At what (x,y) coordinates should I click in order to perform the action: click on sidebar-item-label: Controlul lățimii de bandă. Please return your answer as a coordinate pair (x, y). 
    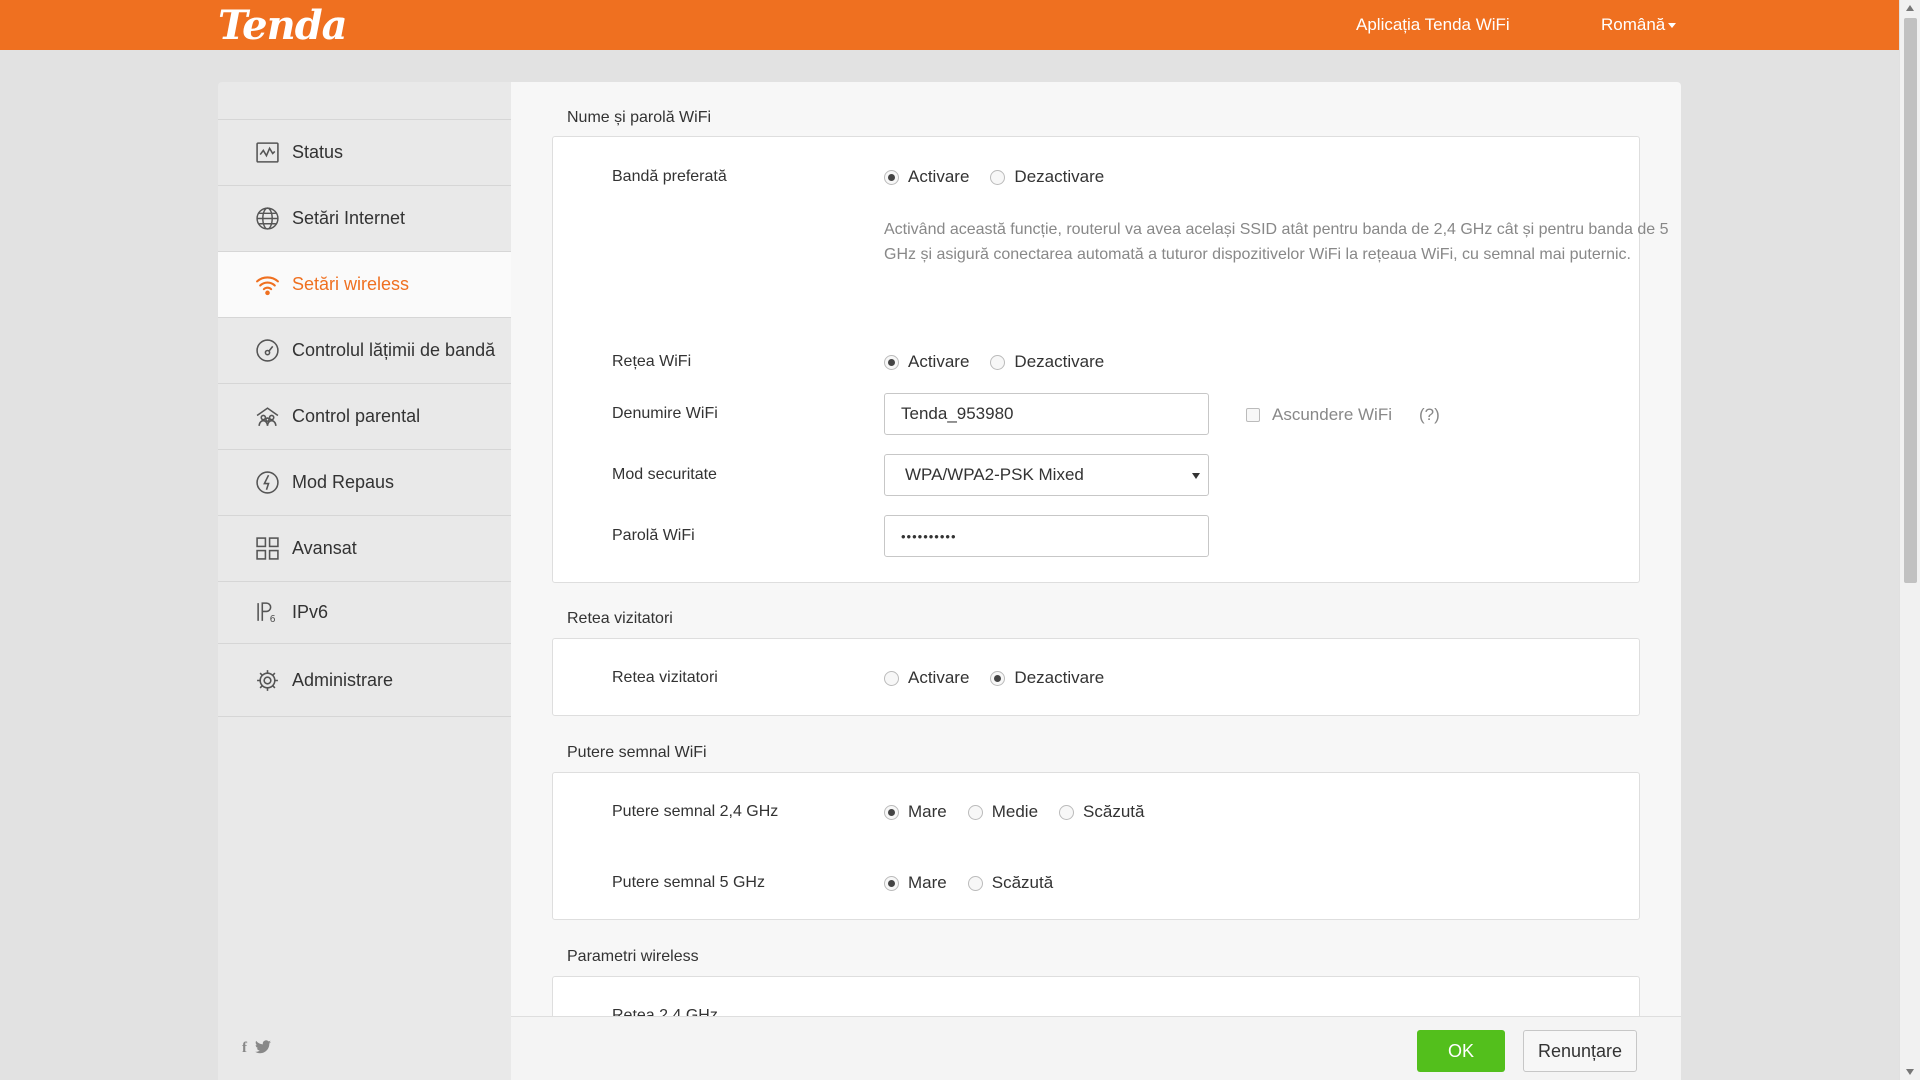
    Looking at the image, I should click on (394, 350).